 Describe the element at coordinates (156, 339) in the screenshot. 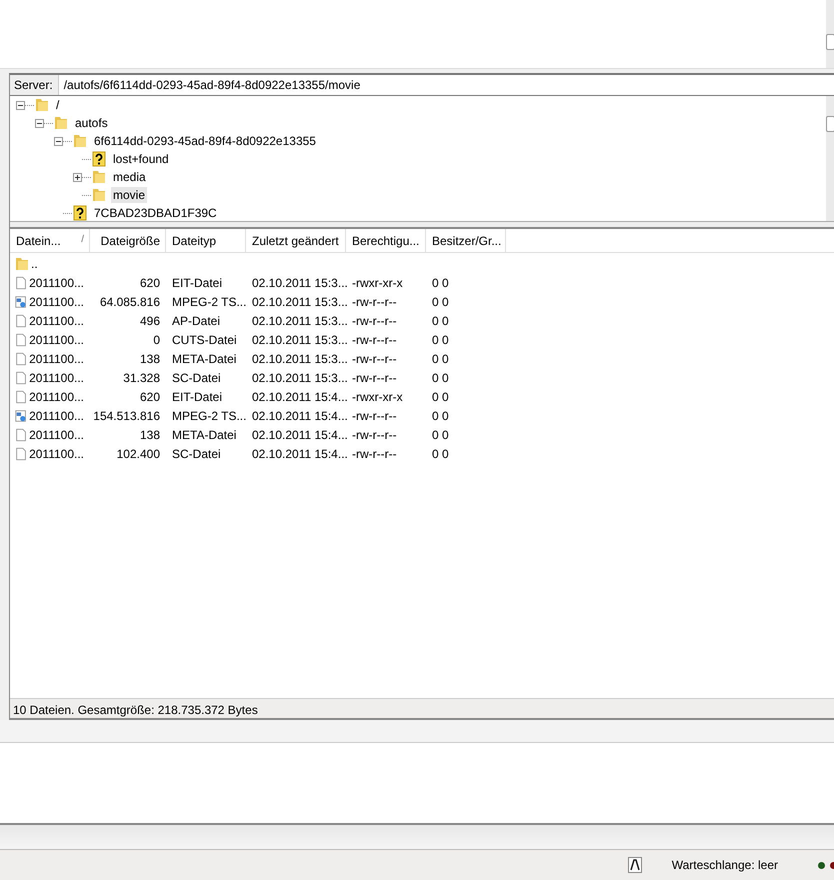

I see `table-cell: 0` at that location.